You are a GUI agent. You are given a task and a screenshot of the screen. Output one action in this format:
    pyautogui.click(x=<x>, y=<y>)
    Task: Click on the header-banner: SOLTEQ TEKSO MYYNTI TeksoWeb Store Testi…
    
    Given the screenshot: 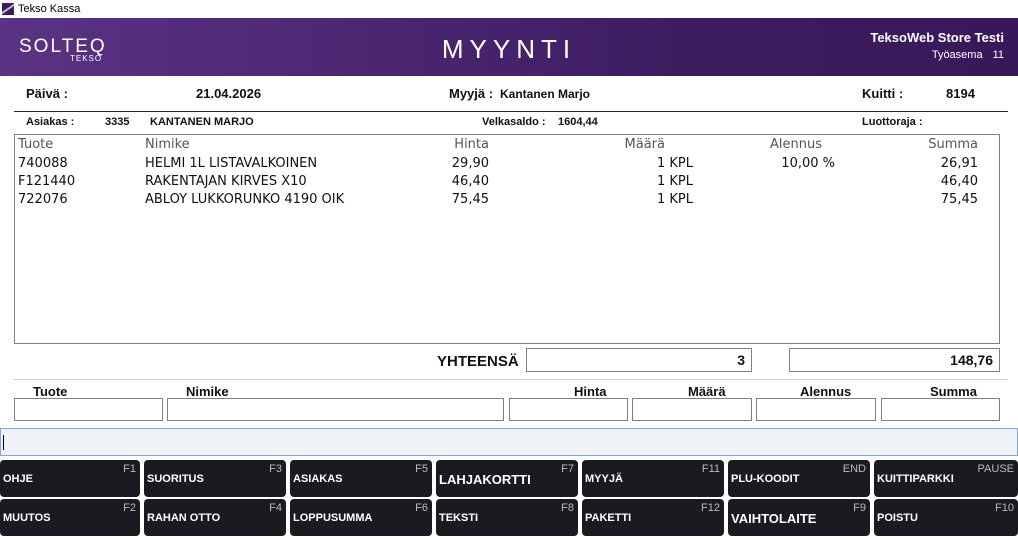 What is the action you would take?
    pyautogui.click(x=509, y=47)
    